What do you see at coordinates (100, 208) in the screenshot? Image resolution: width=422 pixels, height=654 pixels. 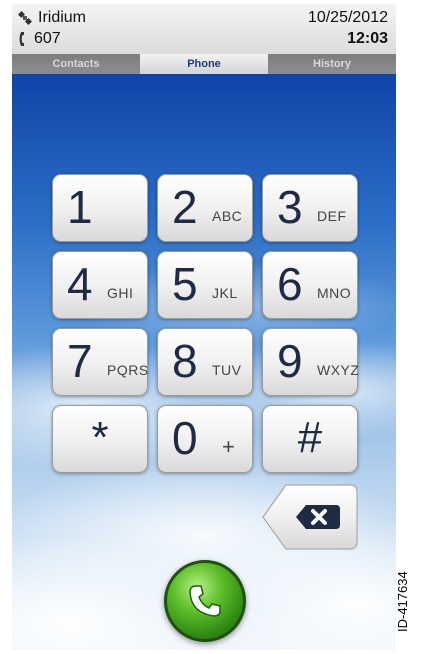 I see `key-1: 1` at bounding box center [100, 208].